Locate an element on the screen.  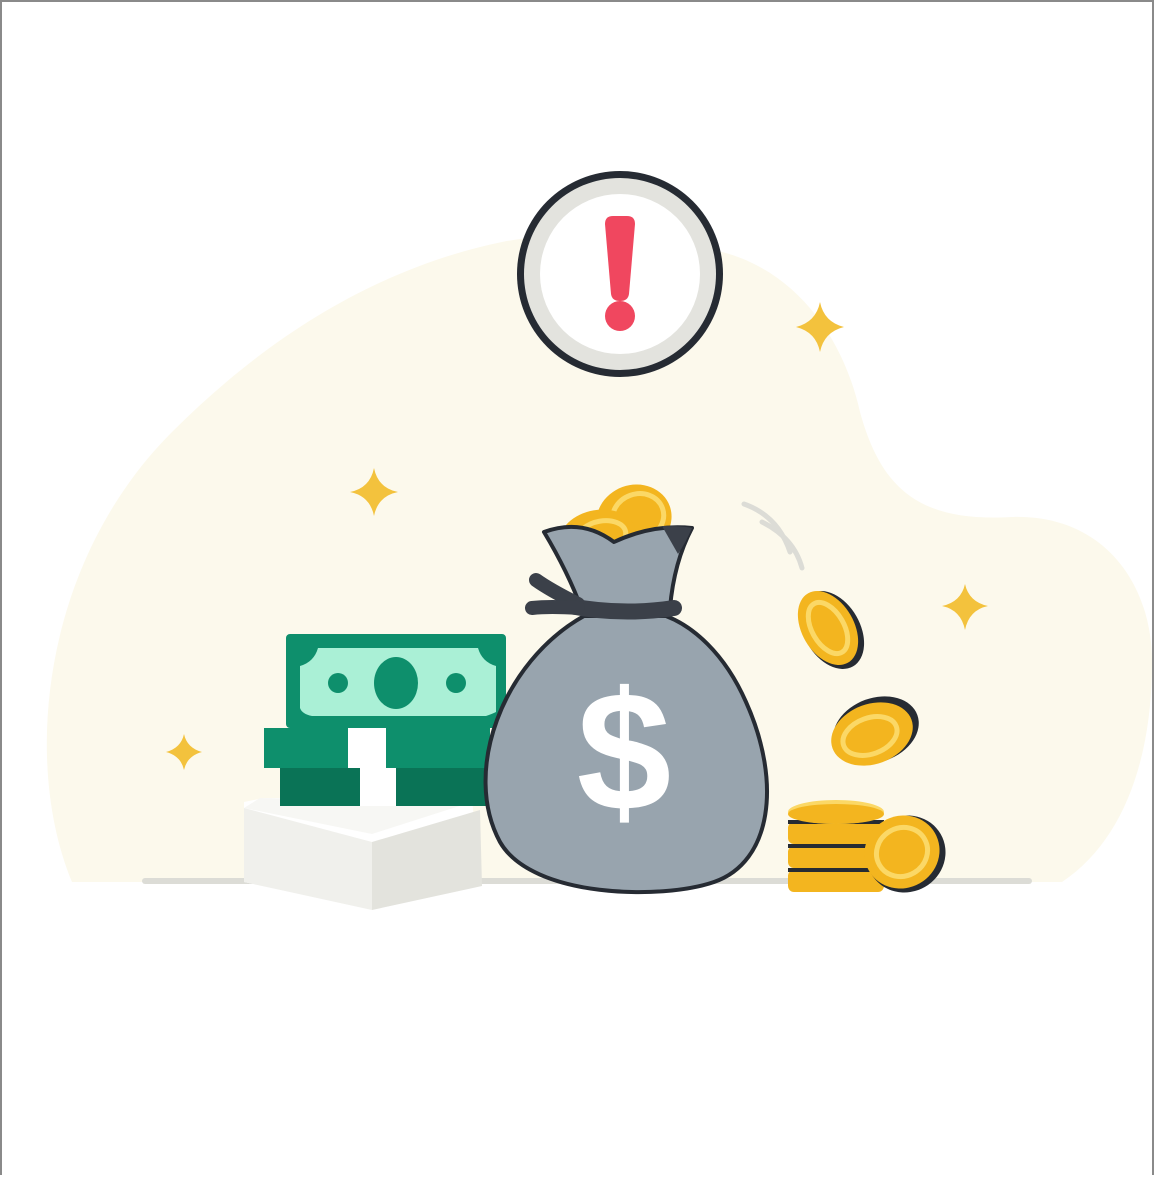
currency-symbol: $ is located at coordinates (624, 752).